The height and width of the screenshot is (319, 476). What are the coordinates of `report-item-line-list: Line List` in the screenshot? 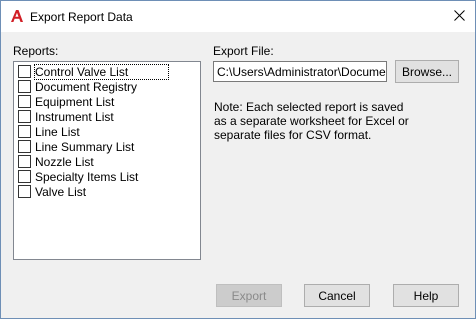 It's located at (107, 131).